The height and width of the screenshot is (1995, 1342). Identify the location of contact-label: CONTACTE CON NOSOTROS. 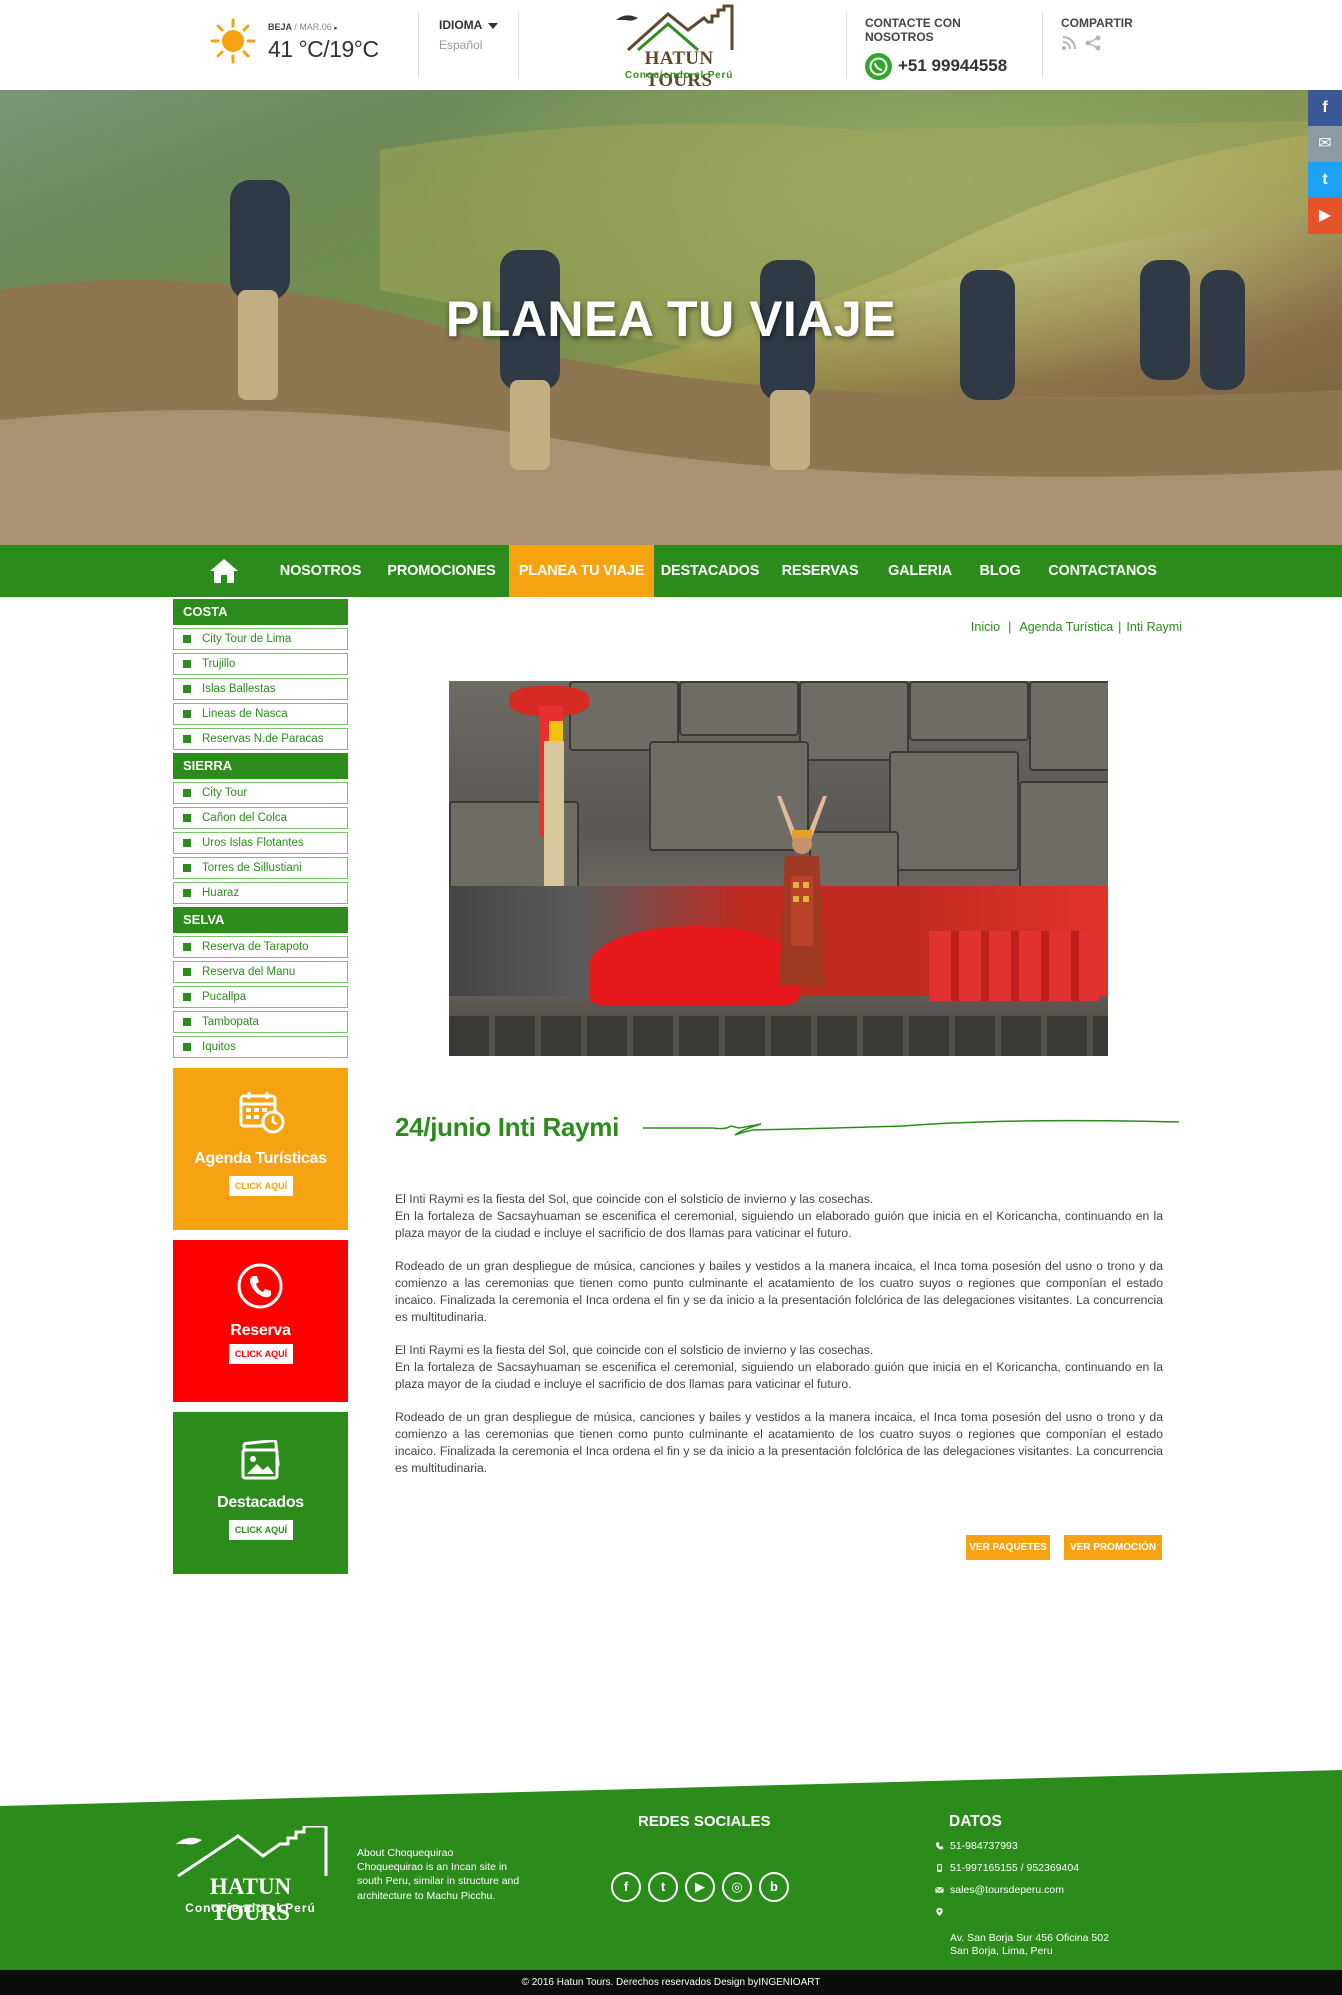
(913, 30).